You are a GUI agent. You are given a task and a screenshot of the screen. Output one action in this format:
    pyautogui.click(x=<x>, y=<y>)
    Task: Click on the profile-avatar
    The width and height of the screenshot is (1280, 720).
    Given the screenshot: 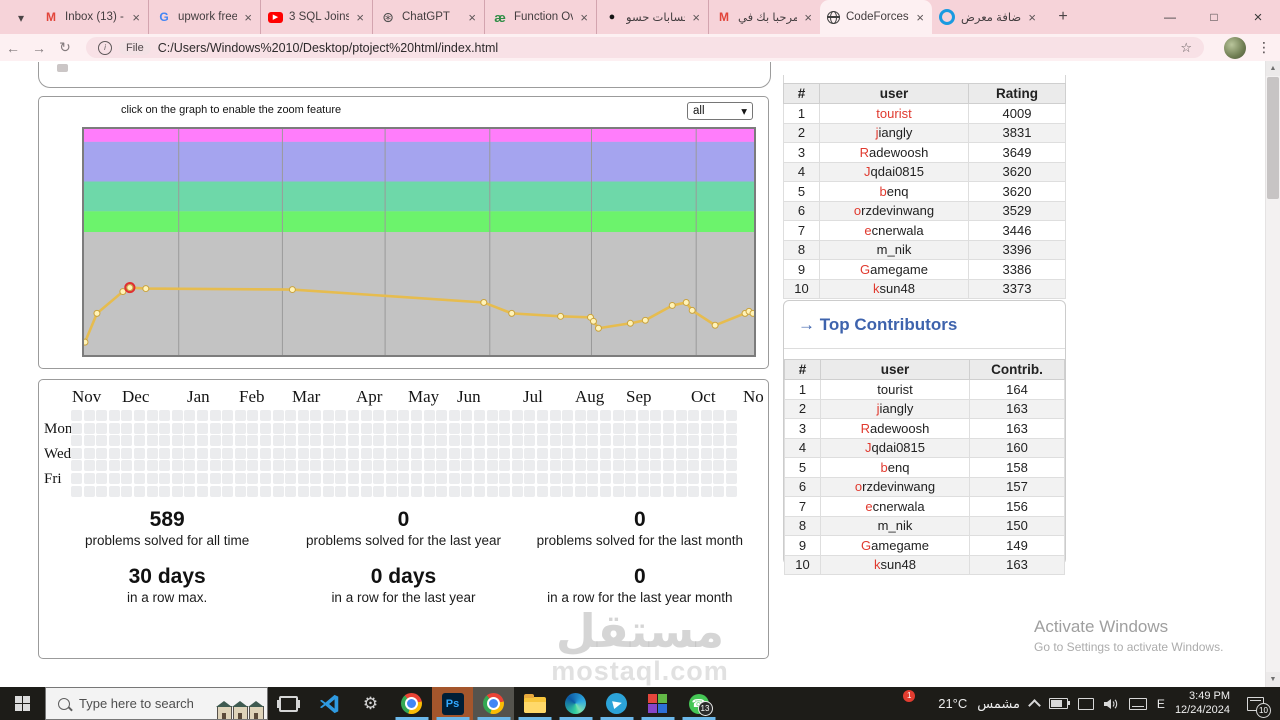 What is the action you would take?
    pyautogui.click(x=1235, y=47)
    